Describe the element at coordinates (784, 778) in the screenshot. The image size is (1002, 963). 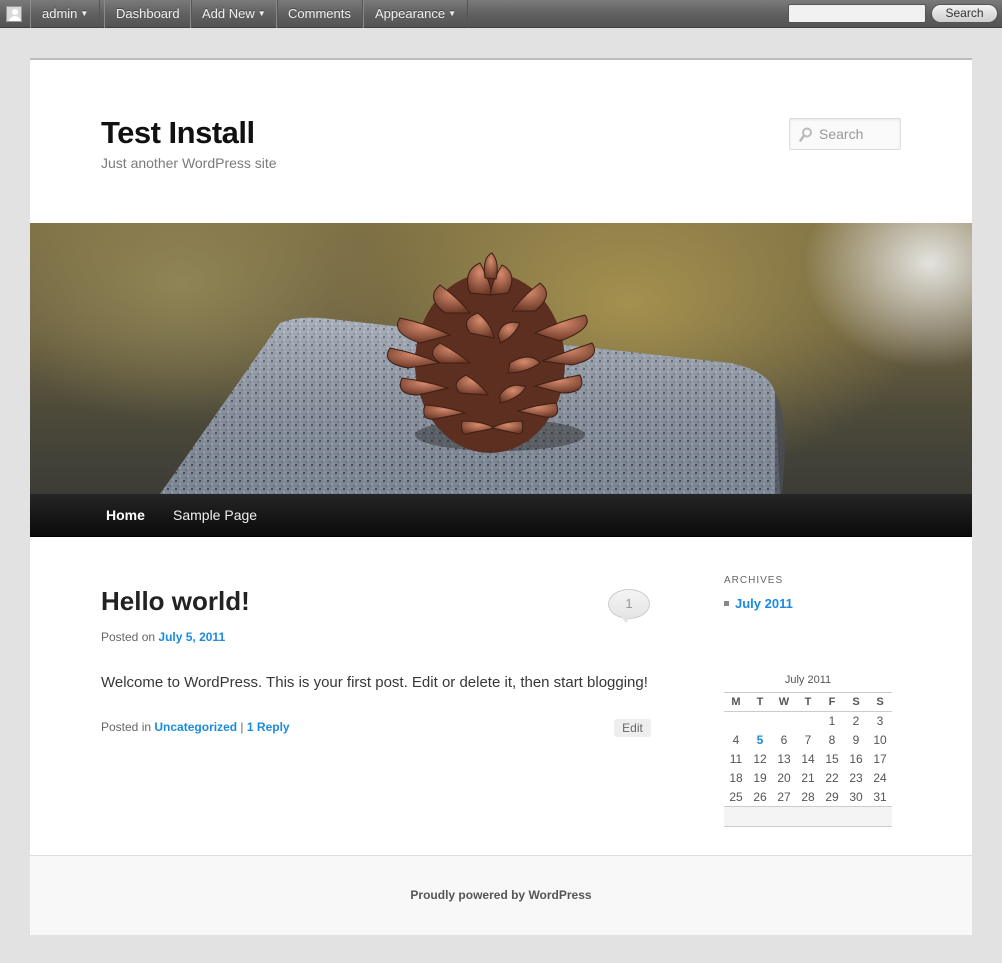
I see `calendar-day: 20` at that location.